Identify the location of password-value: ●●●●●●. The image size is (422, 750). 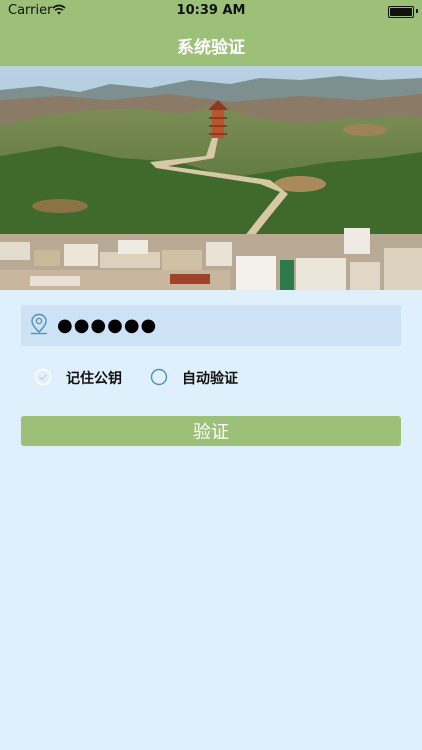
(107, 325).